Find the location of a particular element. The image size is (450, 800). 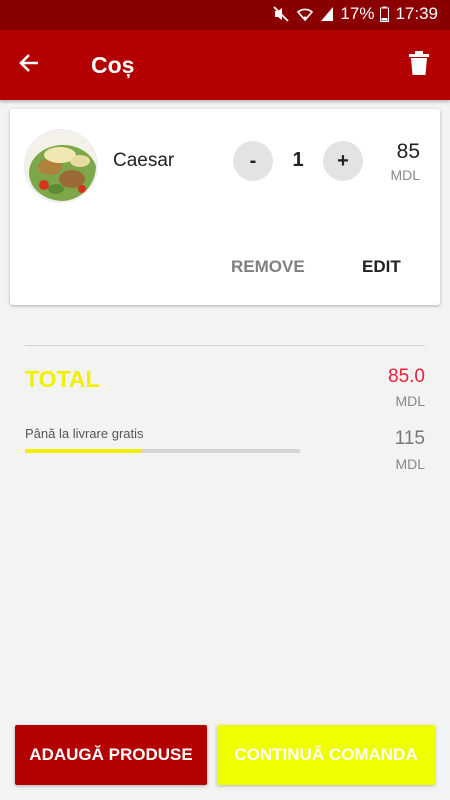

bottom-action-bar: ADAUGĂ PRODUSE CONTINUĂ COMANDA is located at coordinates (225, 755).